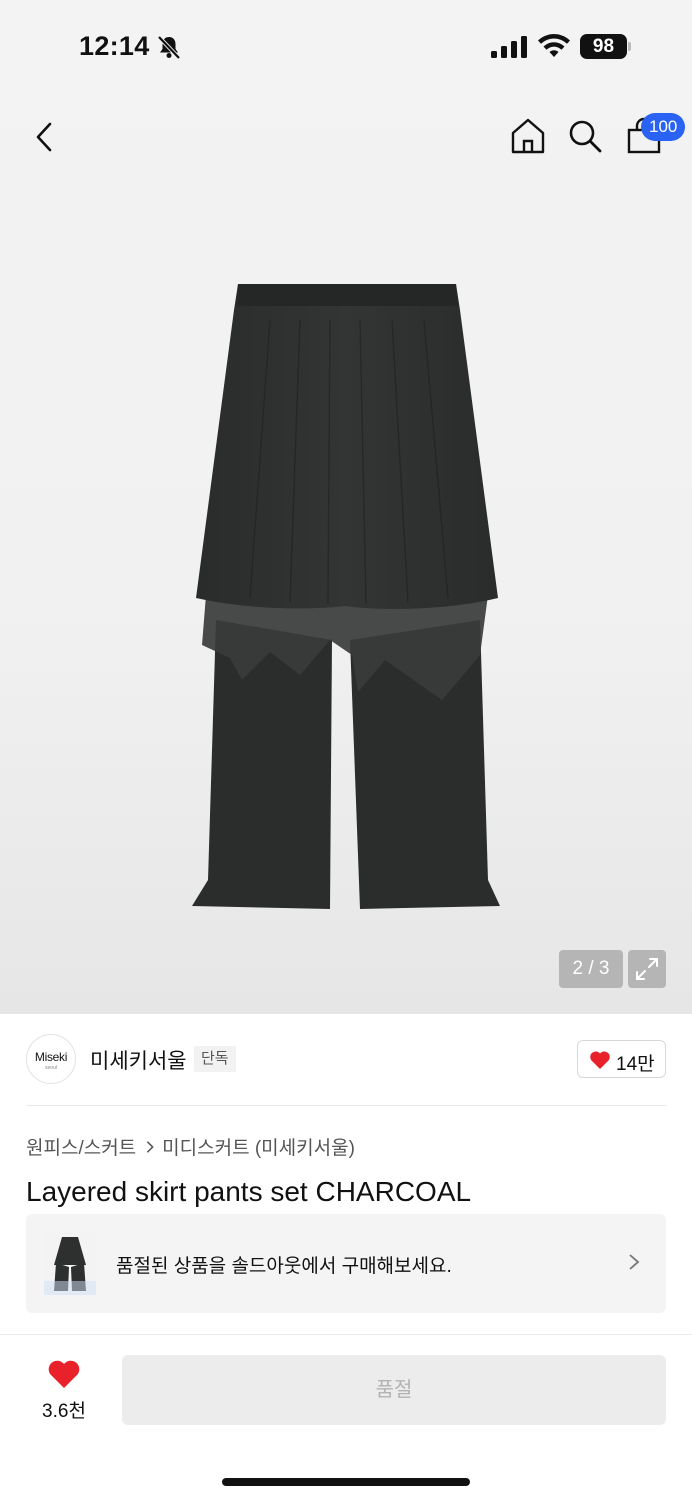  What do you see at coordinates (46, 137) in the screenshot?
I see `back-icon` at bounding box center [46, 137].